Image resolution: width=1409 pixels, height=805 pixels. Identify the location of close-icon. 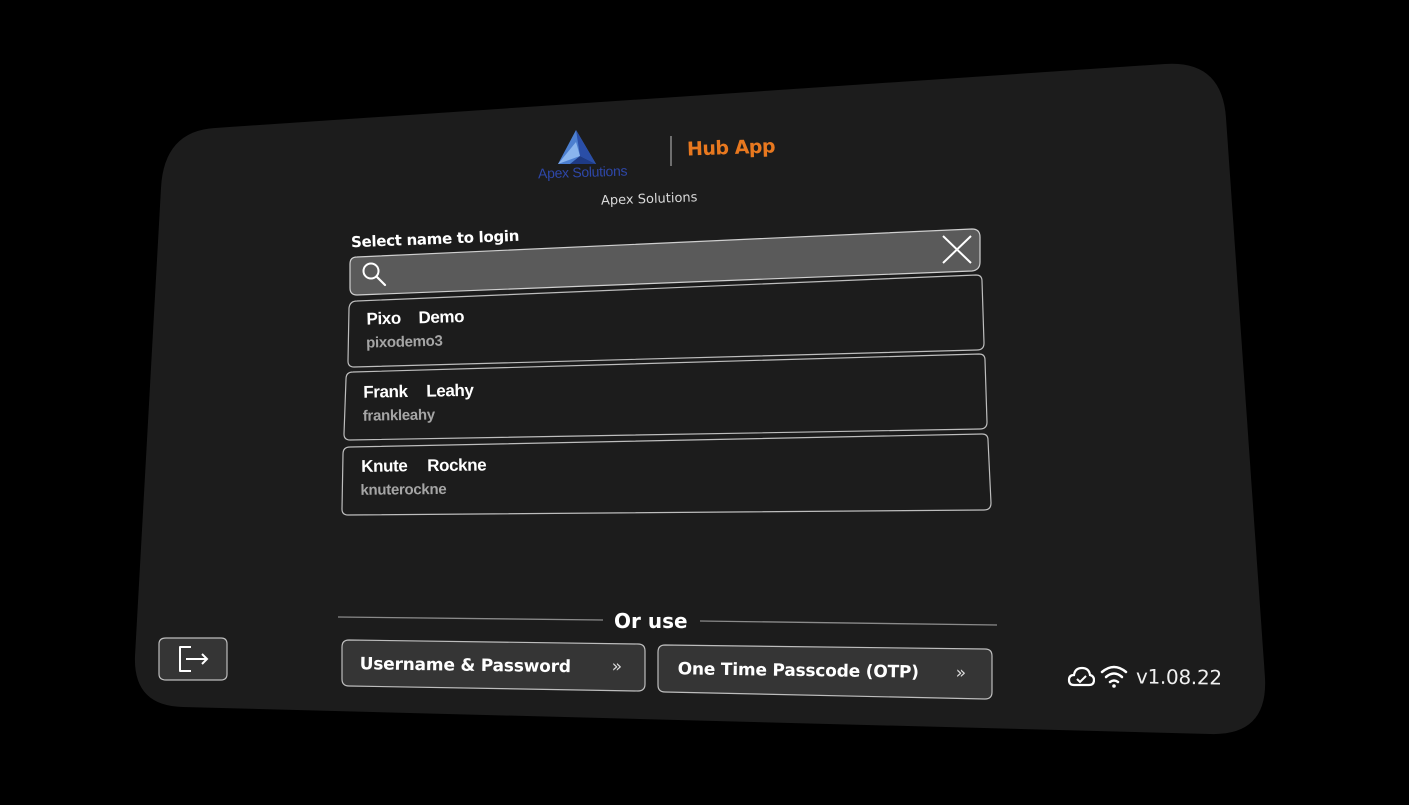
(957, 250).